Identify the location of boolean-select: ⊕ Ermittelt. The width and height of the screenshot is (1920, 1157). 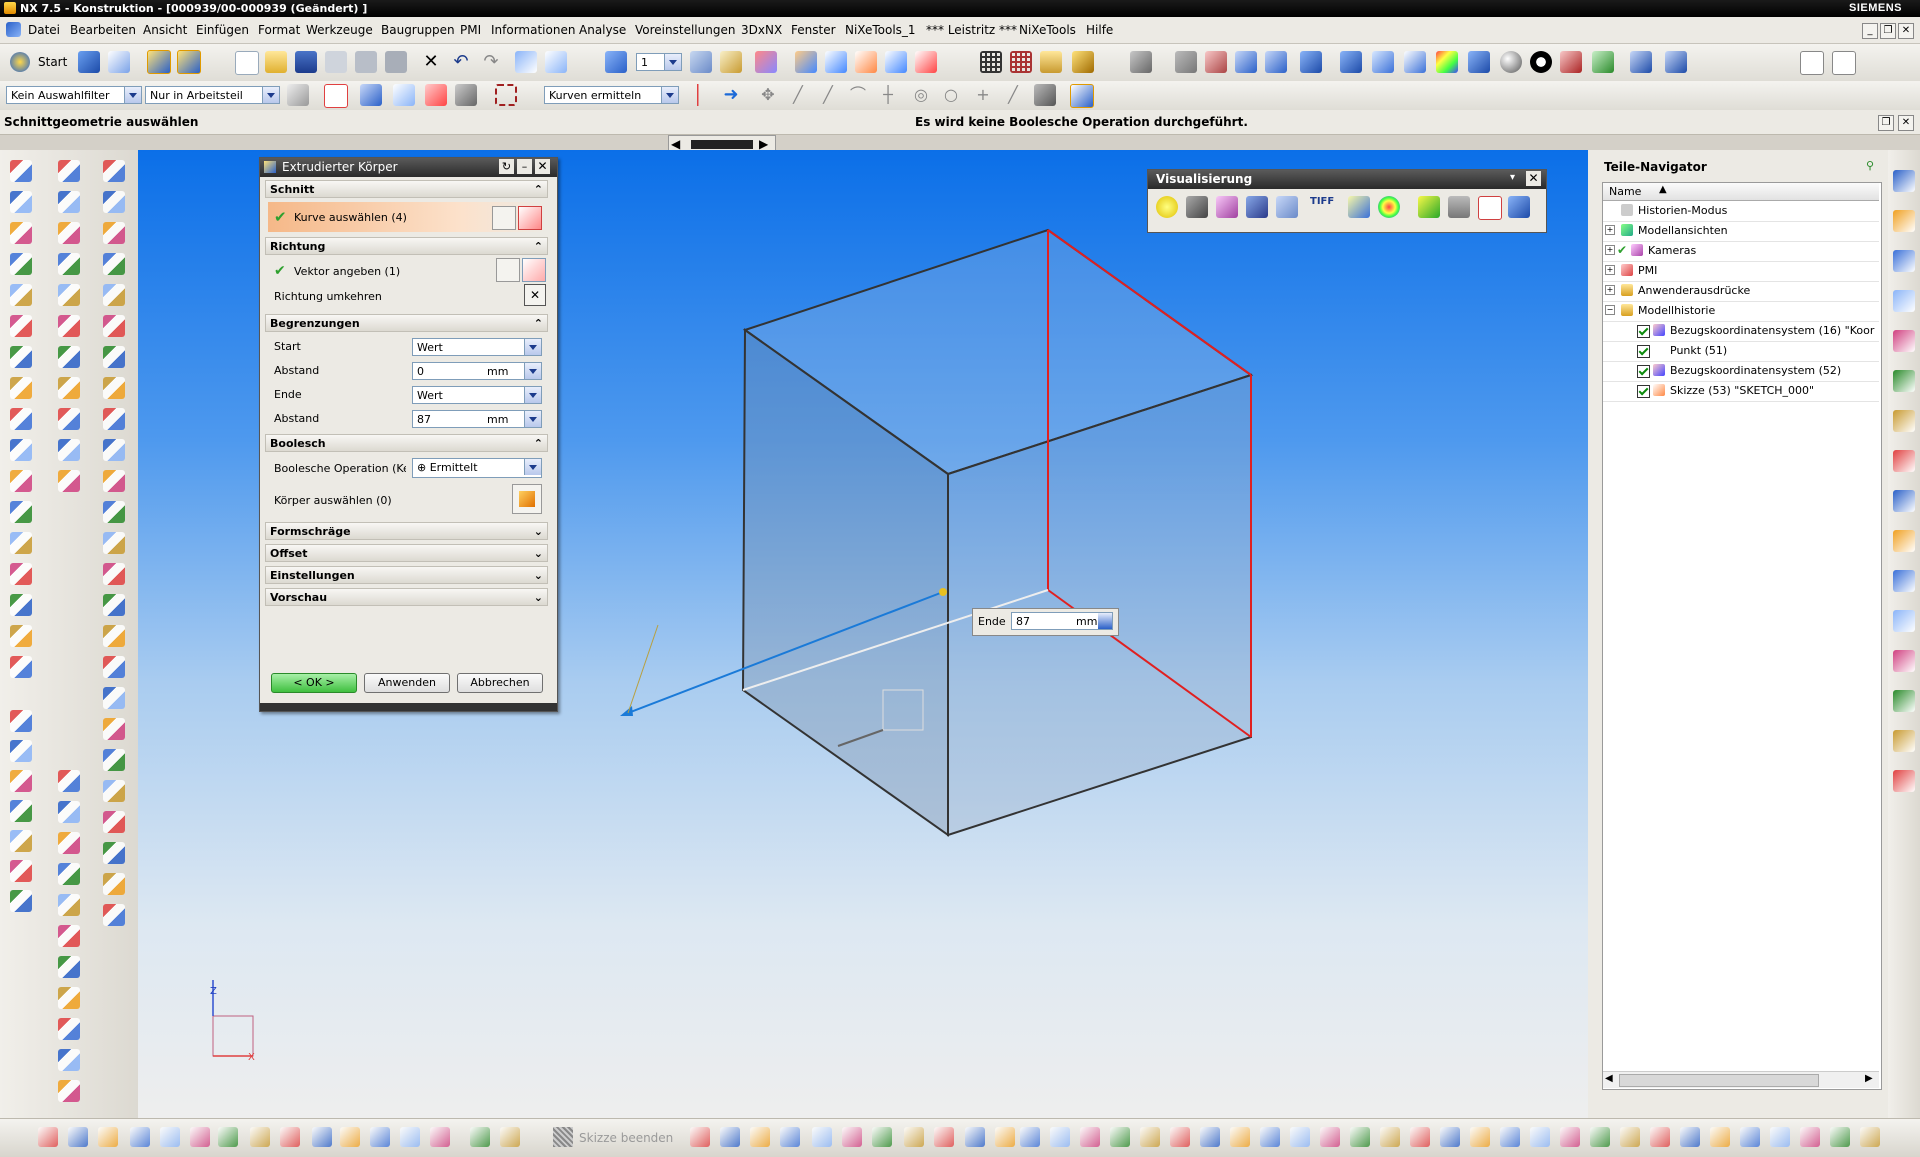
(477, 468).